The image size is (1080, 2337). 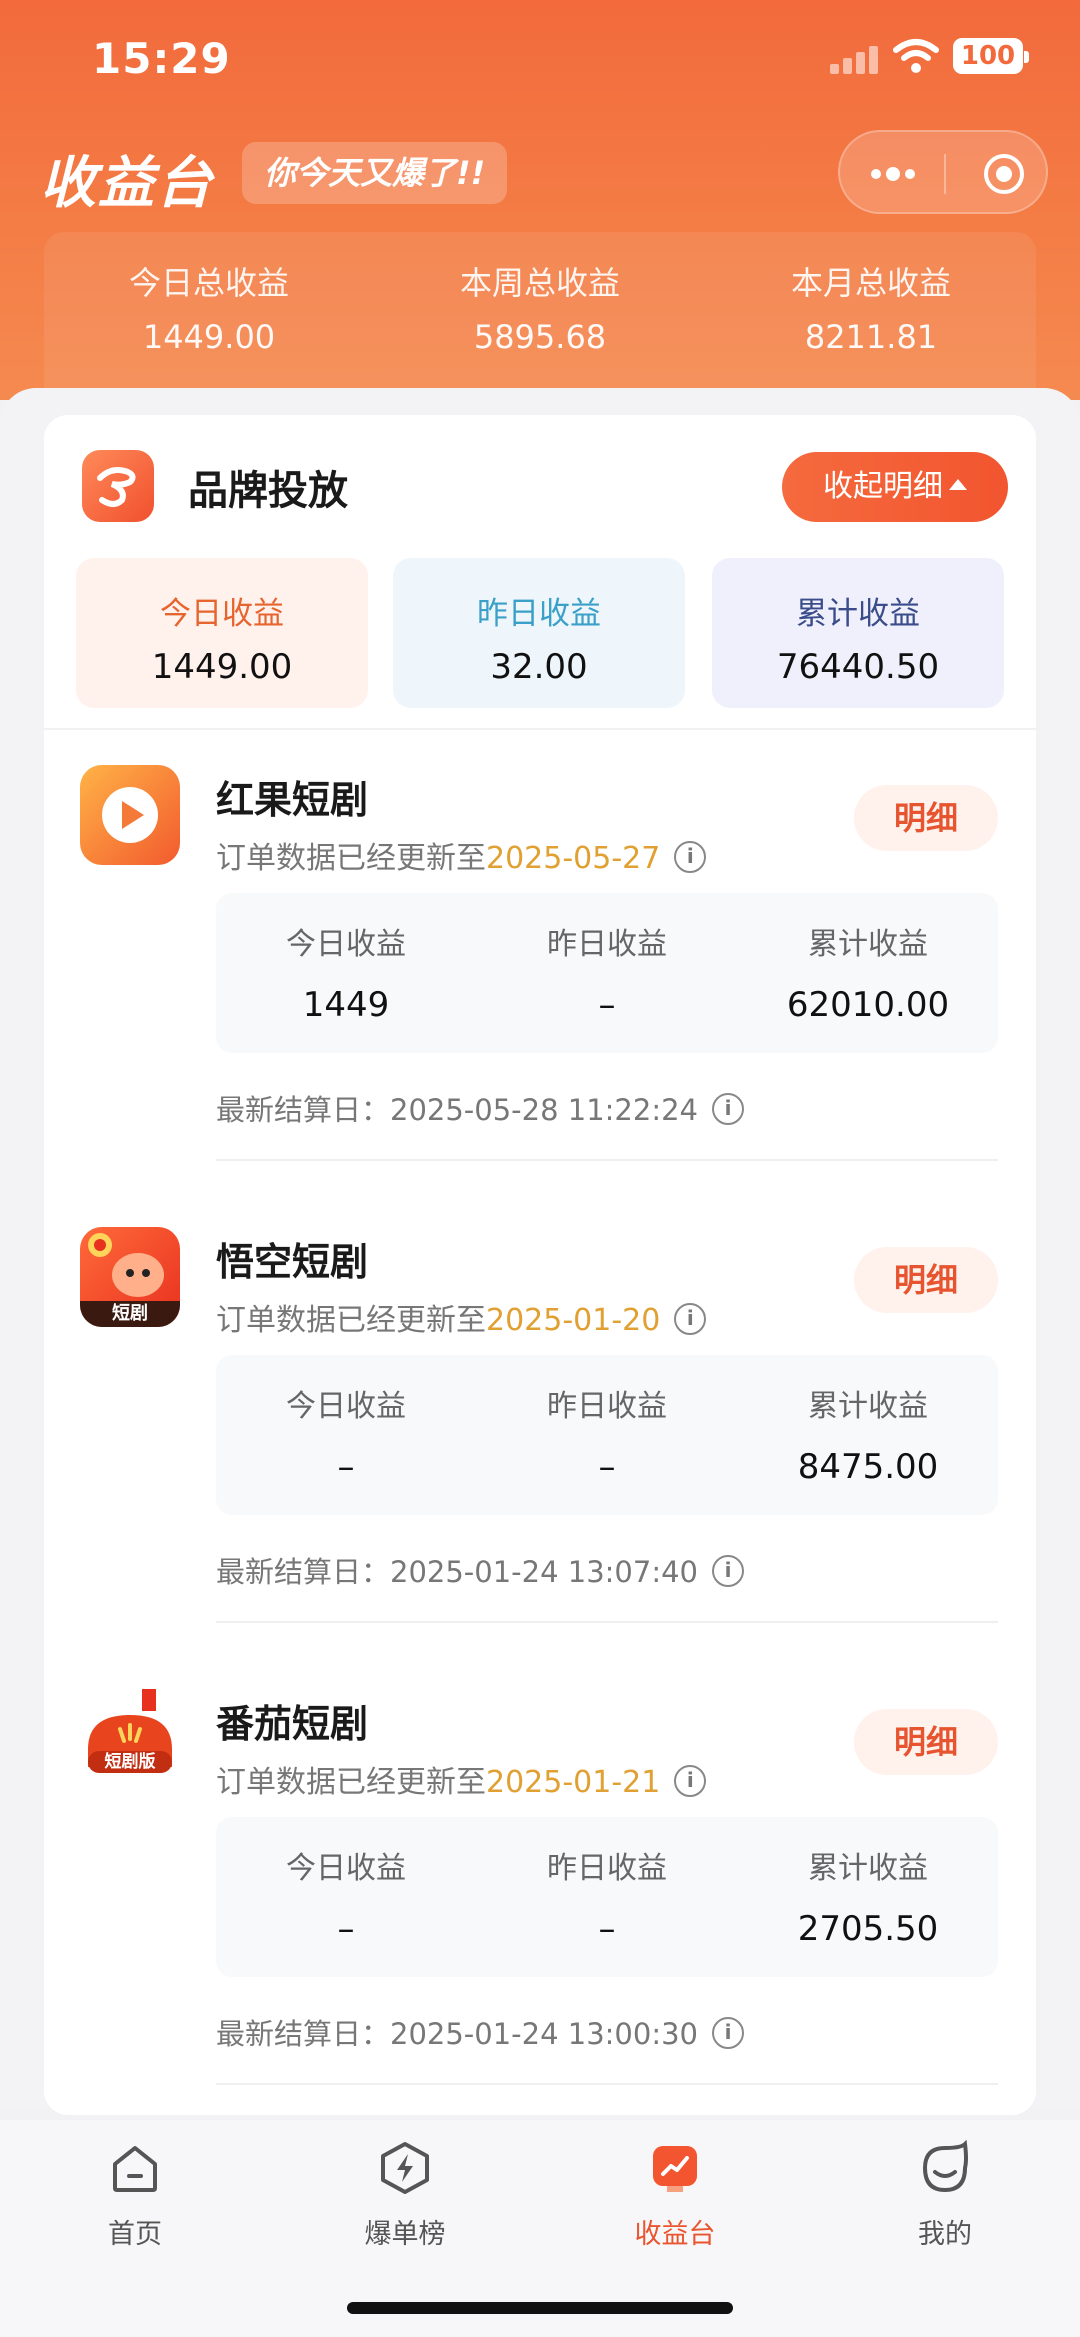 I want to click on update-status: 订单数据已经更新至2025-01-20 i, so click(x=461, y=1317).